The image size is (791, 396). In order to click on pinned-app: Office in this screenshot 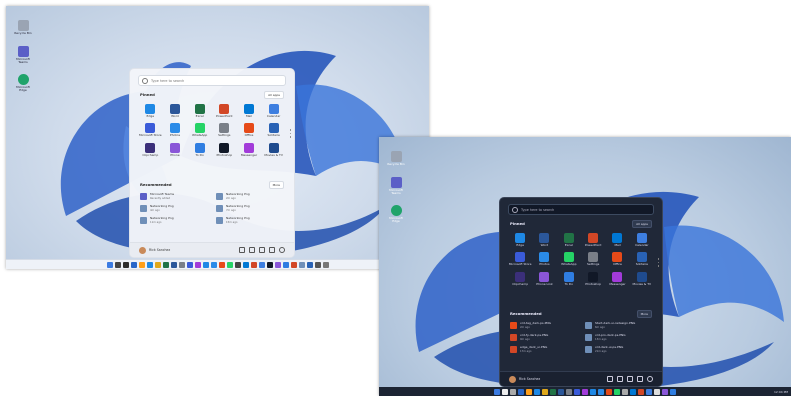, I will do `click(249, 130)`.